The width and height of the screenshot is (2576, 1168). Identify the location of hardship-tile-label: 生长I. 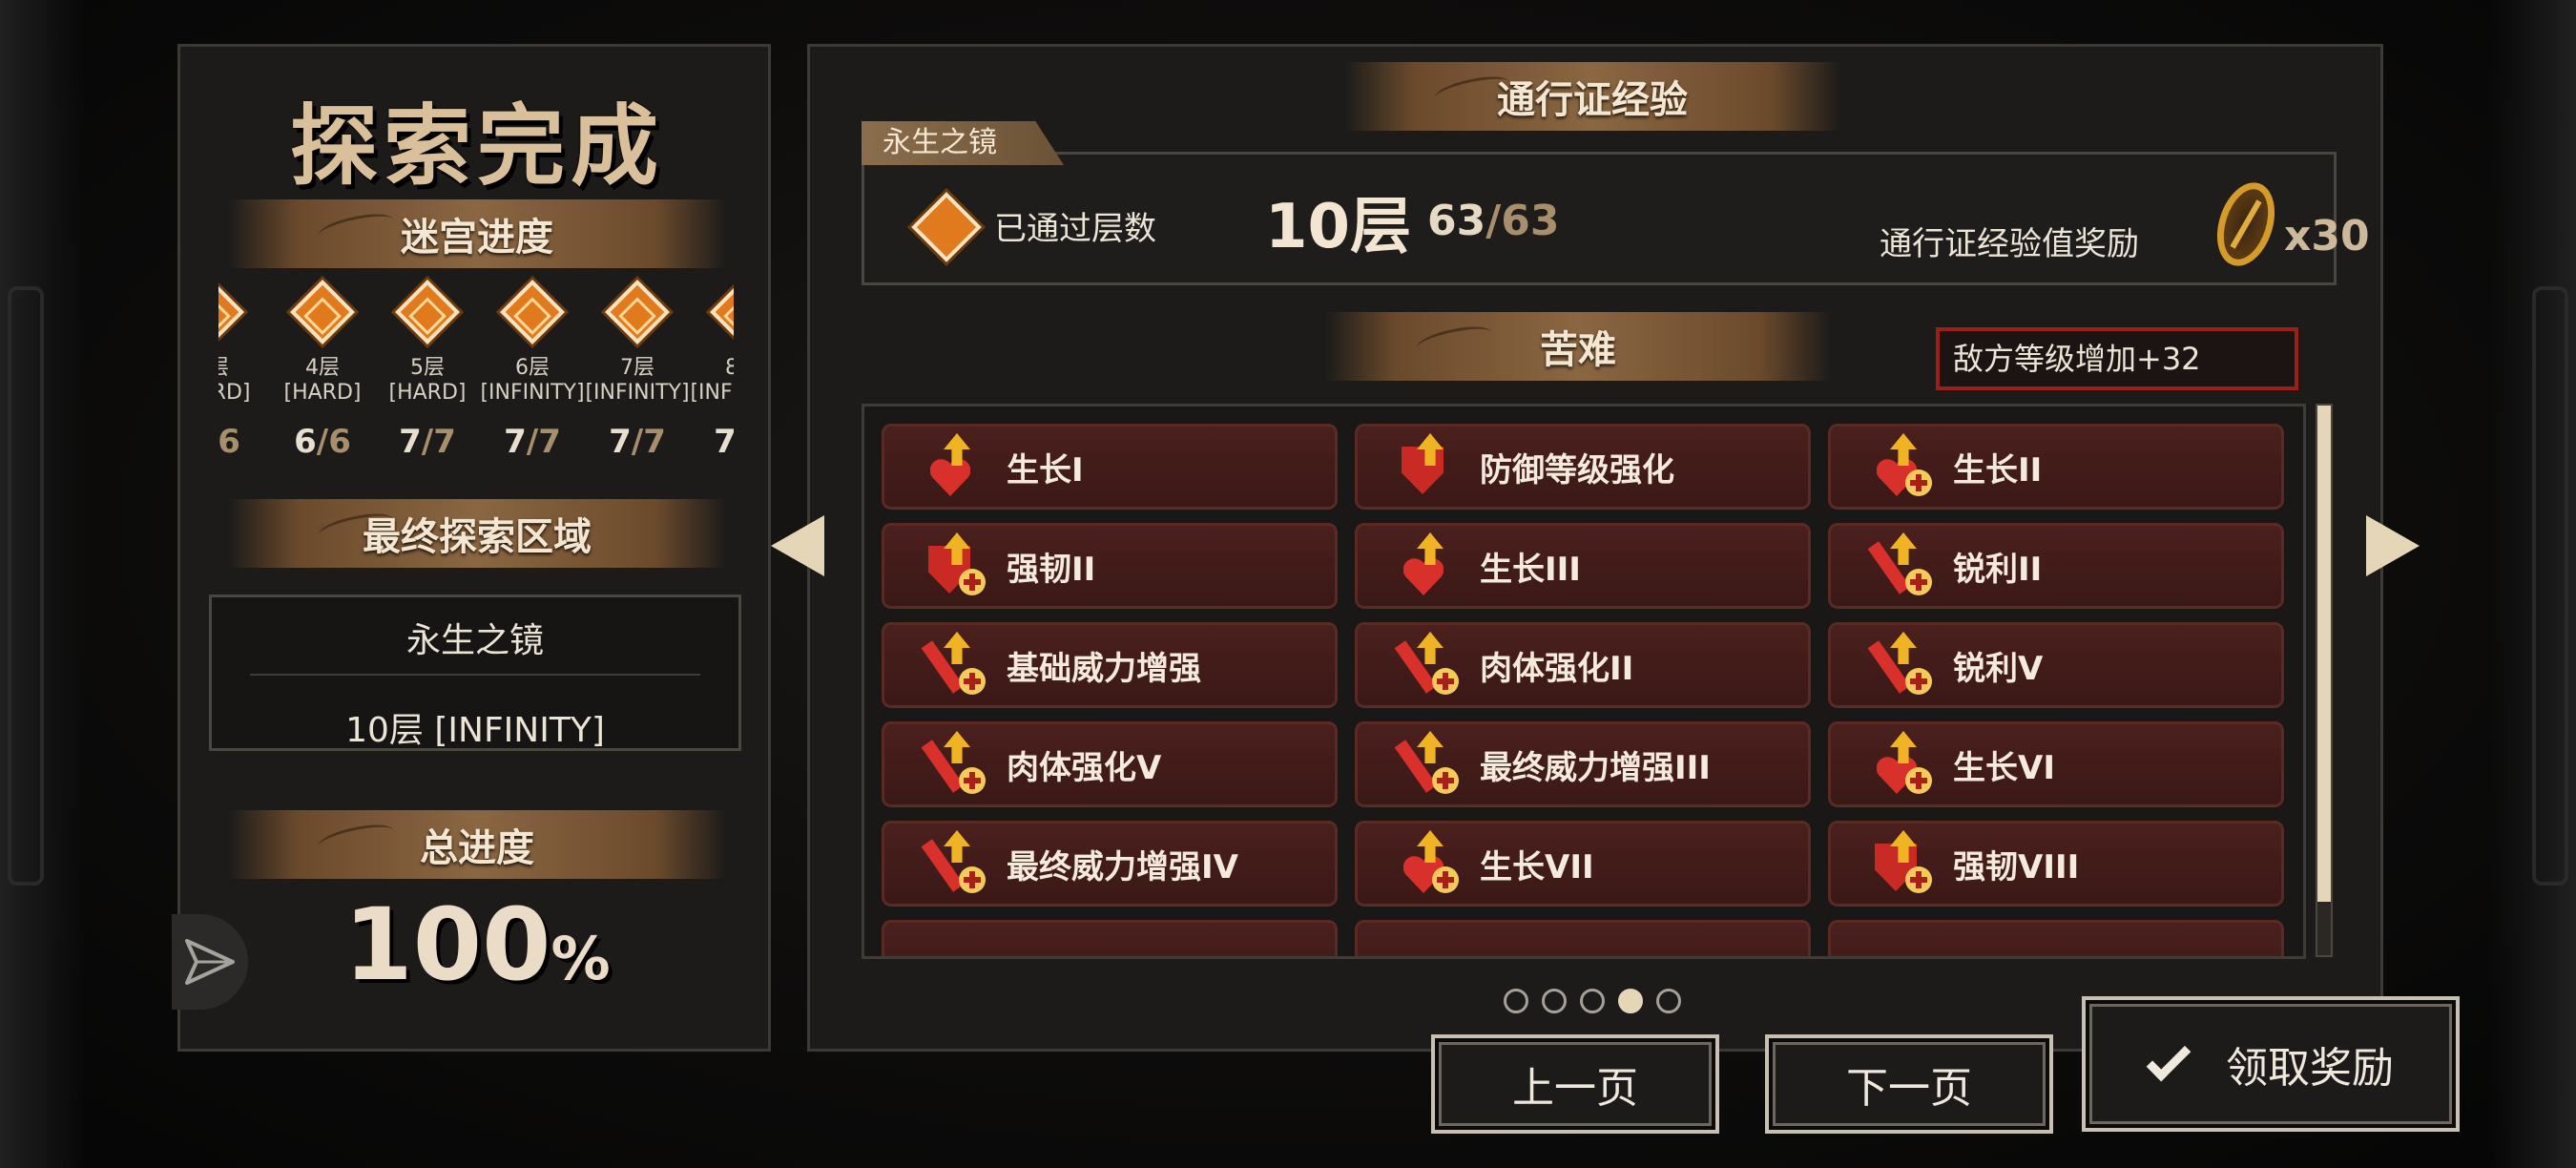
(1045, 470).